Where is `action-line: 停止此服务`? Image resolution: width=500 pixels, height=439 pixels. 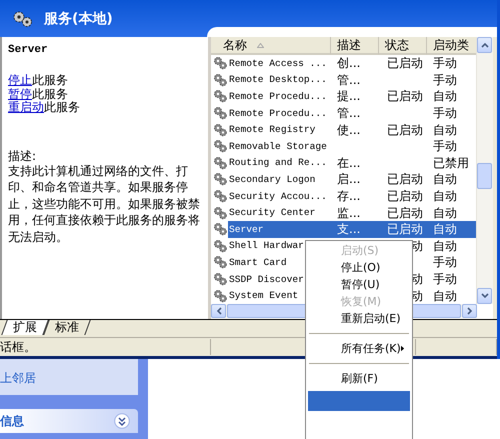 action-line: 停止此服务 is located at coordinates (38, 81).